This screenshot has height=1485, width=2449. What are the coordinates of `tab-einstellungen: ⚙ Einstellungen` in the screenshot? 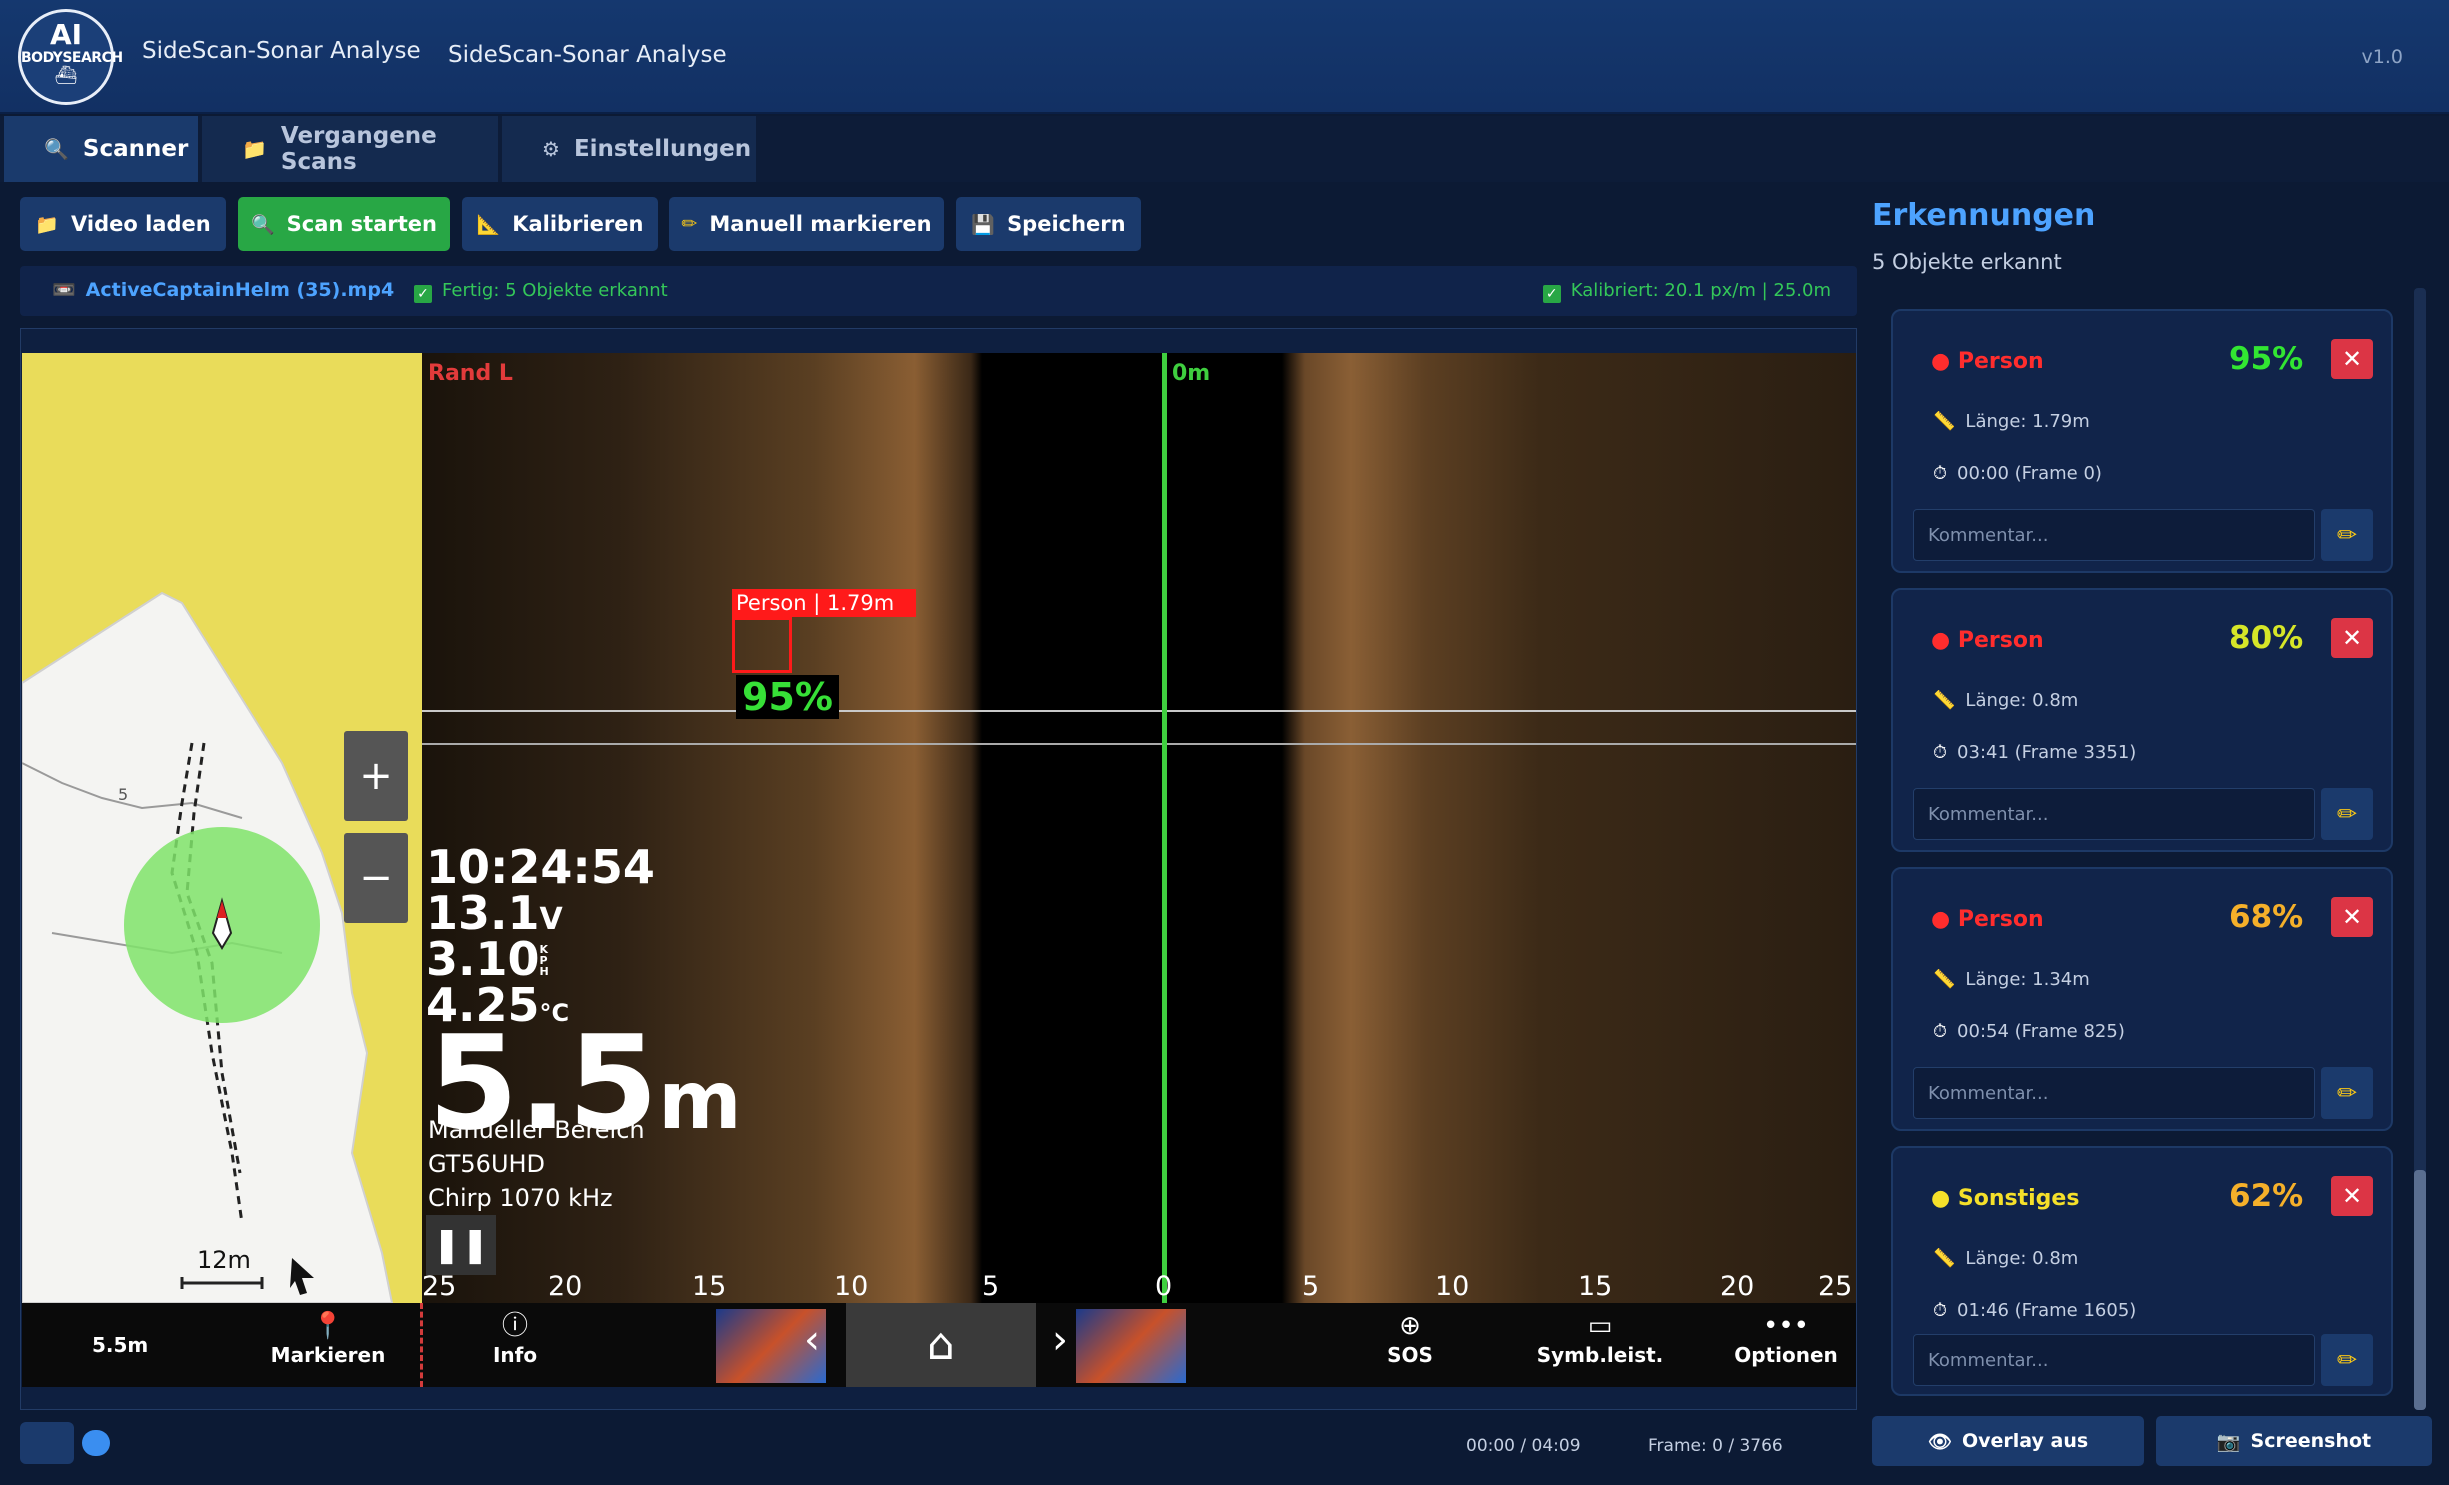 It's located at (630, 149).